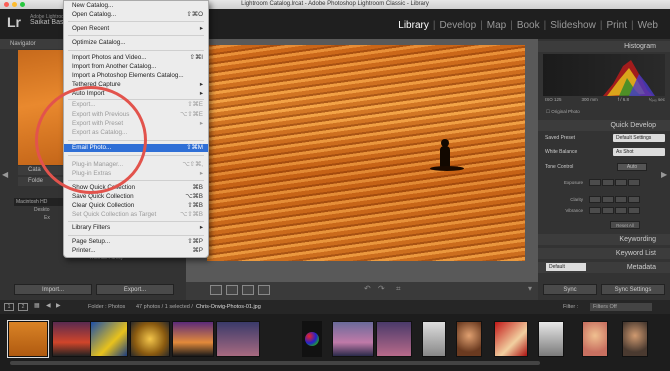 This screenshot has height=371, width=670. What do you see at coordinates (595, 199) in the screenshot?
I see `clarity-decrease-more` at bounding box center [595, 199].